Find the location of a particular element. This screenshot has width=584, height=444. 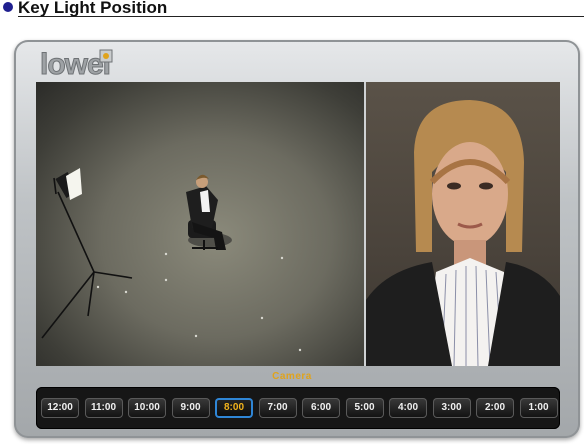

time-button-700: 7:00 is located at coordinates (277, 408).